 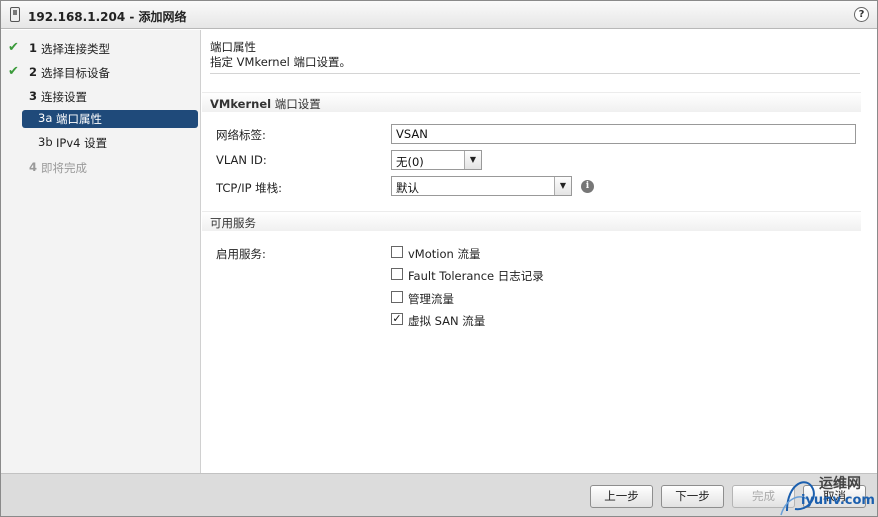 I want to click on back-button: 上一步, so click(x=621, y=496).